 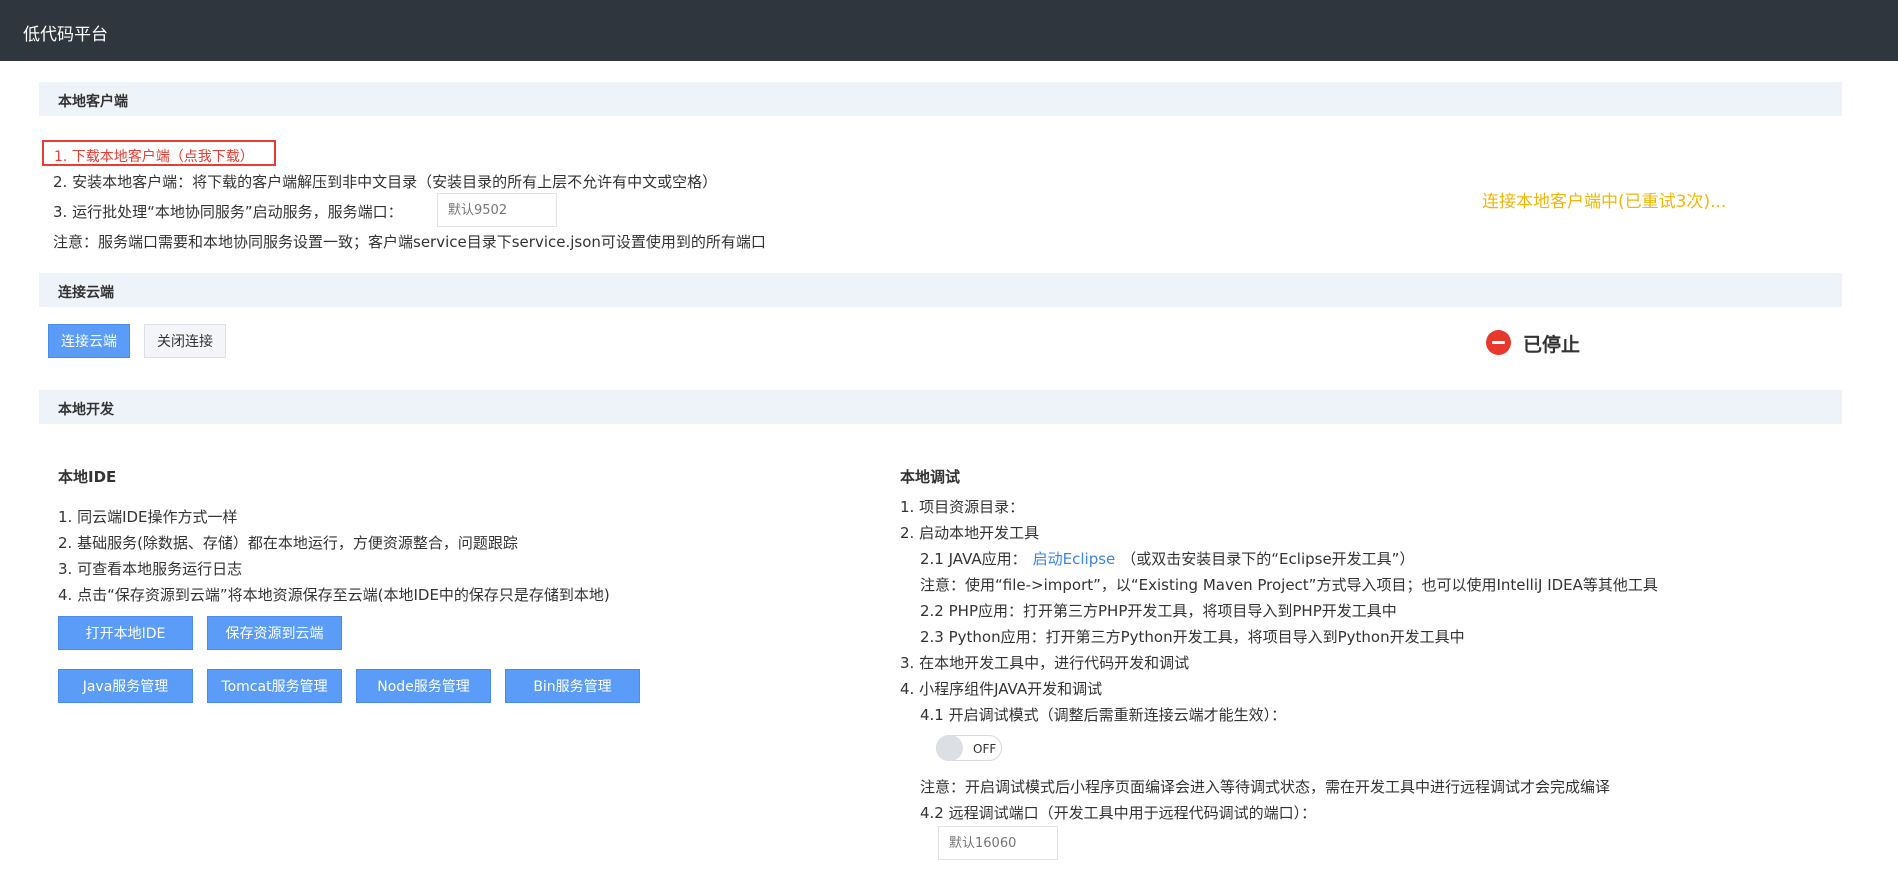 I want to click on stopped-icon, so click(x=1498, y=342).